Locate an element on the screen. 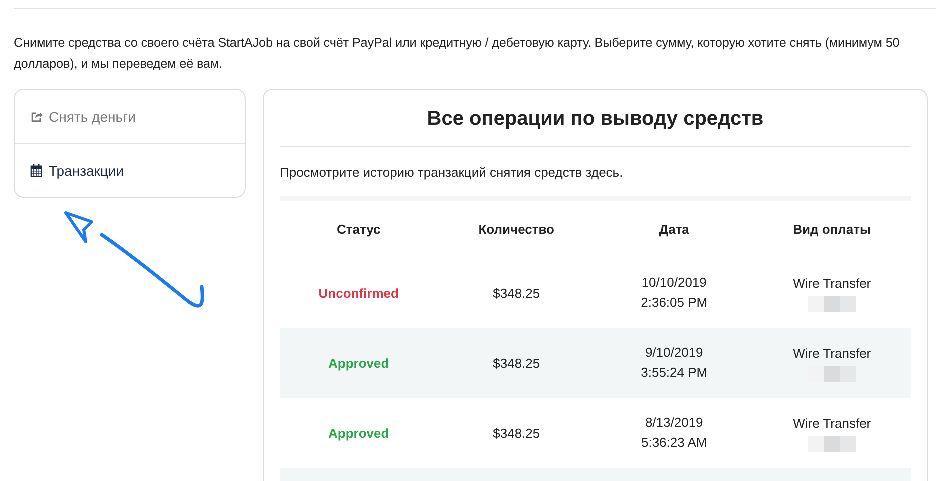 Image resolution: width=936 pixels, height=481 pixels. time-text: 5:36:23 AM is located at coordinates (674, 443).